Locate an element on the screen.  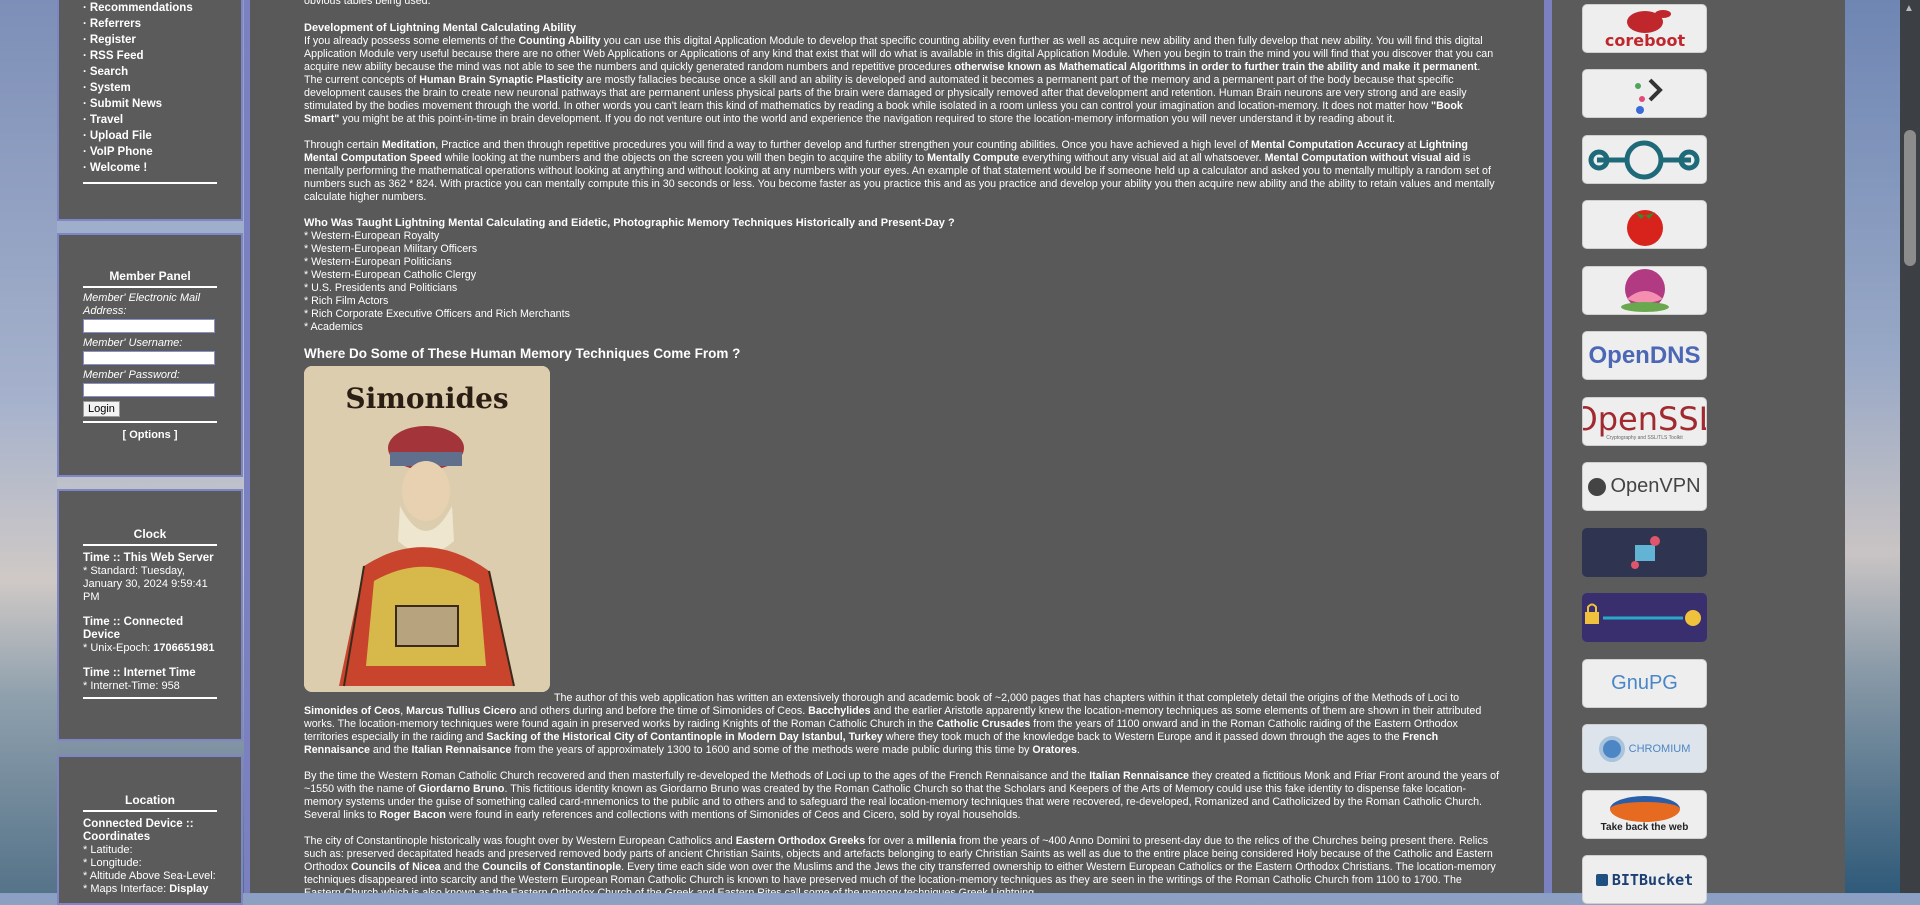
list-item: * Rich Film Actors is located at coordinates (346, 301).